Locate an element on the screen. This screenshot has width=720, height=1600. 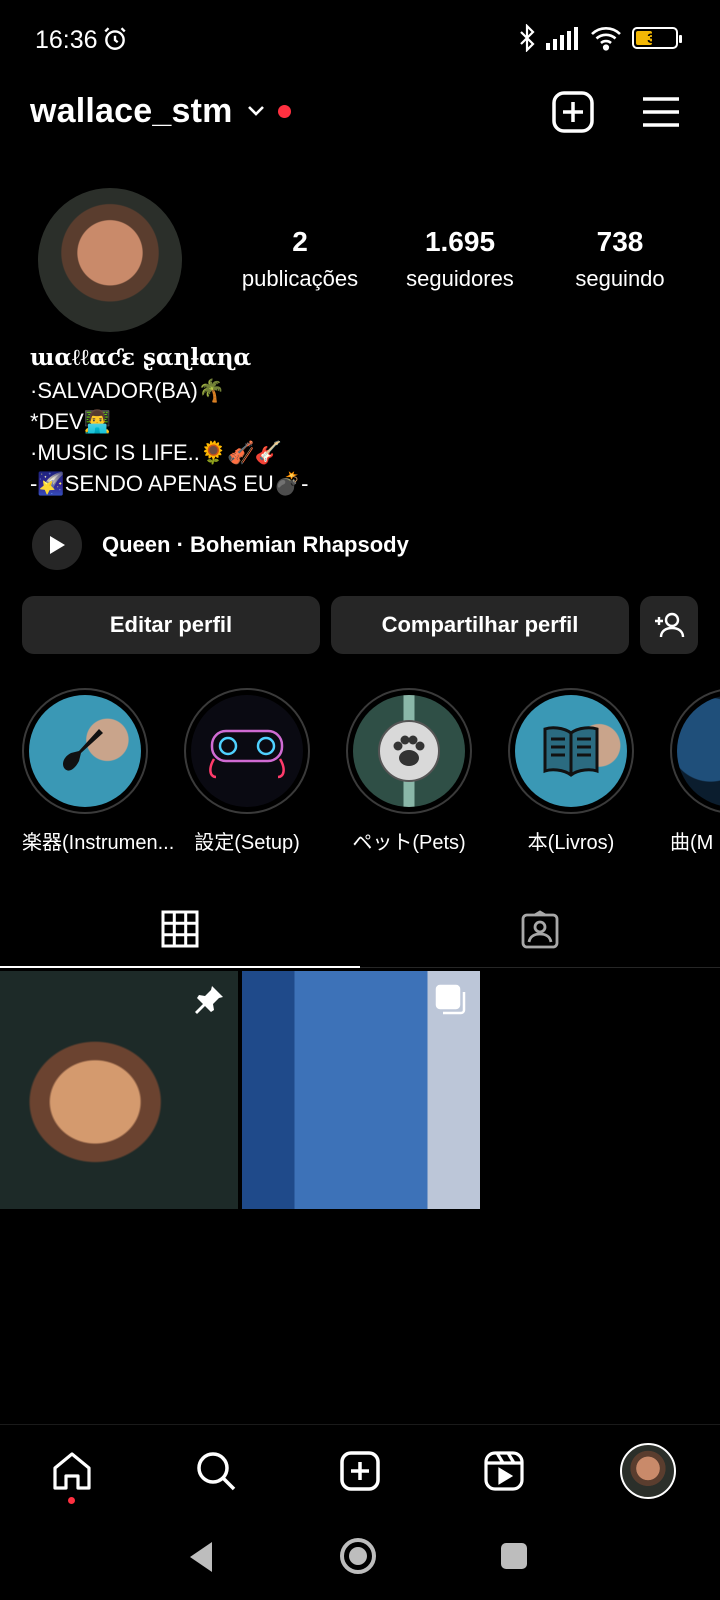
stat-following-count: 738 is located at coordinates (620, 241).